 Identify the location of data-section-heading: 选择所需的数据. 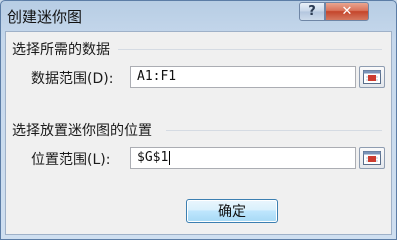
(61, 50).